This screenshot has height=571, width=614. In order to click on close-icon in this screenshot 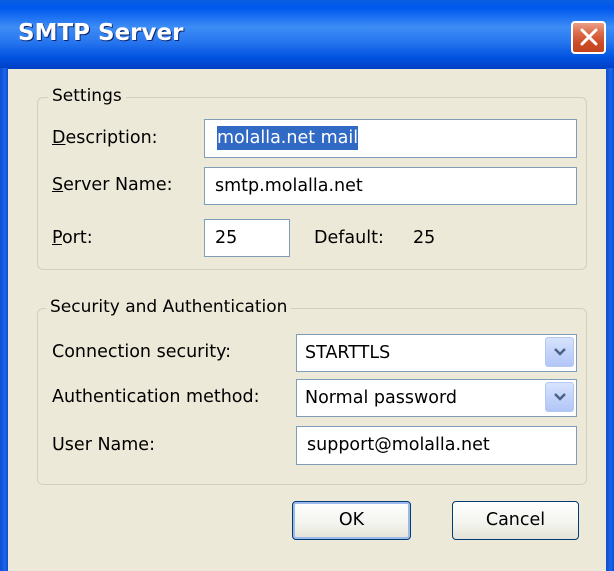, I will do `click(589, 37)`.